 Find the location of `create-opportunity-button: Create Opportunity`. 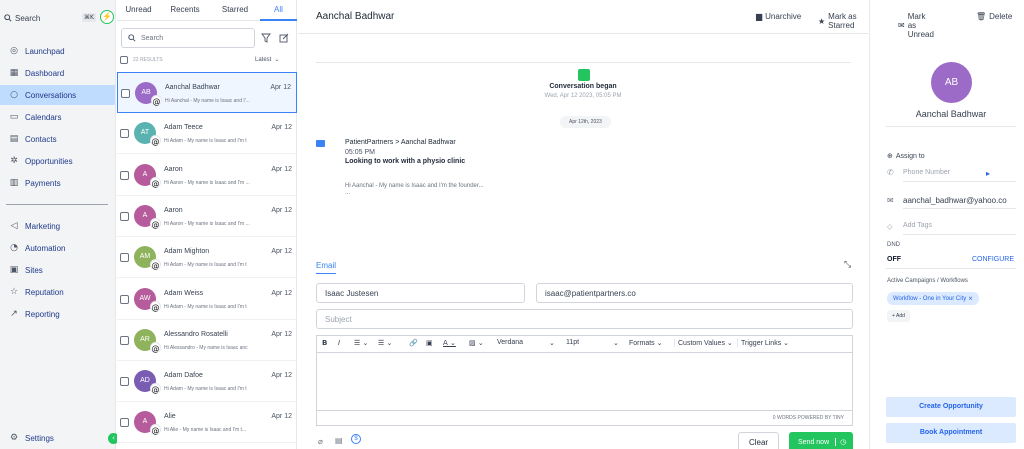

create-opportunity-button: Create Opportunity is located at coordinates (951, 407).